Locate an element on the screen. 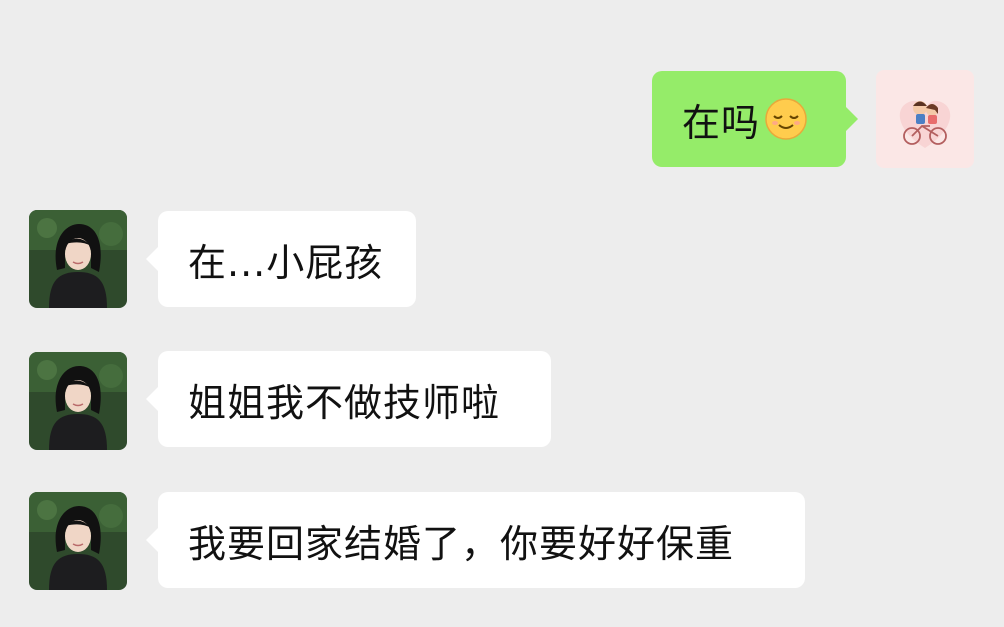 The image size is (1004, 627). message-text: 在吗 is located at coordinates (721, 122).